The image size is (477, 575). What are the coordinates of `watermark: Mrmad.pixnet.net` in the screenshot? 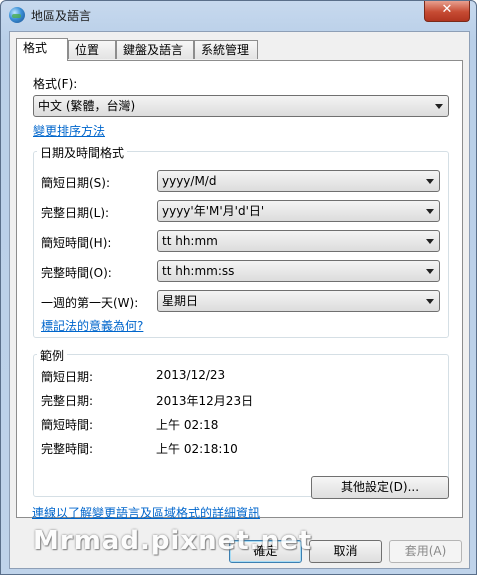 It's located at (173, 541).